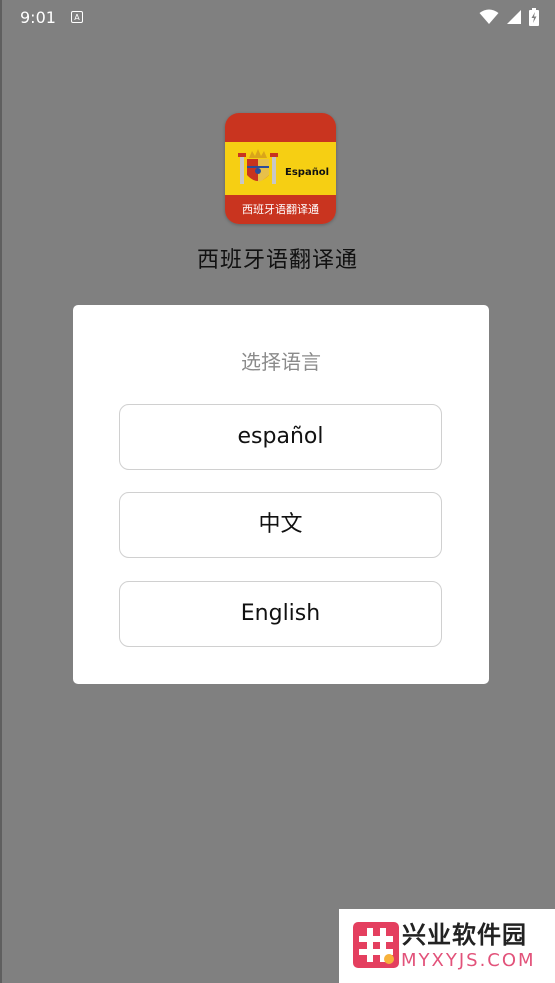  I want to click on watermark: 兴业软件园 MYXYJS.COM, so click(447, 946).